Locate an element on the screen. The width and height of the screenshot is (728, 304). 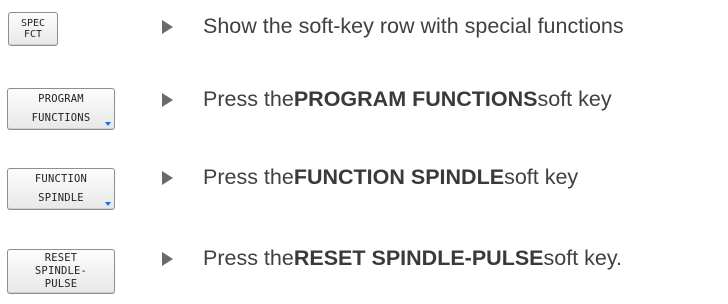
instruction-text-bold: FUNCTION SPINDLE is located at coordinates (399, 177).